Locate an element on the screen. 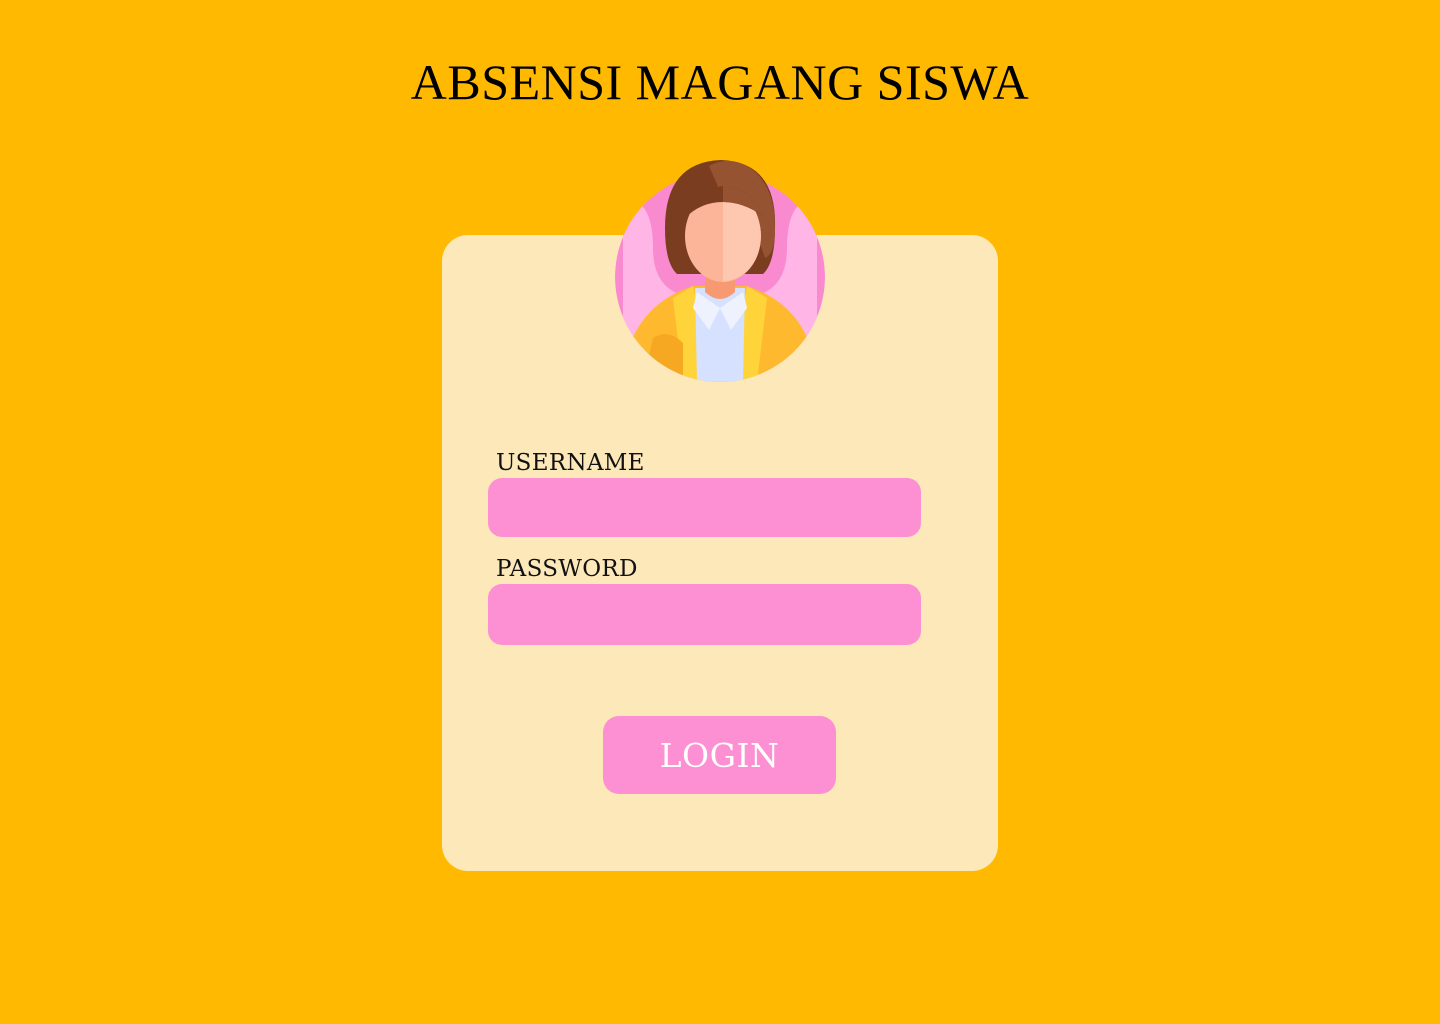 Image resolution: width=1440 pixels, height=1024 pixels. password-input is located at coordinates (704, 614).